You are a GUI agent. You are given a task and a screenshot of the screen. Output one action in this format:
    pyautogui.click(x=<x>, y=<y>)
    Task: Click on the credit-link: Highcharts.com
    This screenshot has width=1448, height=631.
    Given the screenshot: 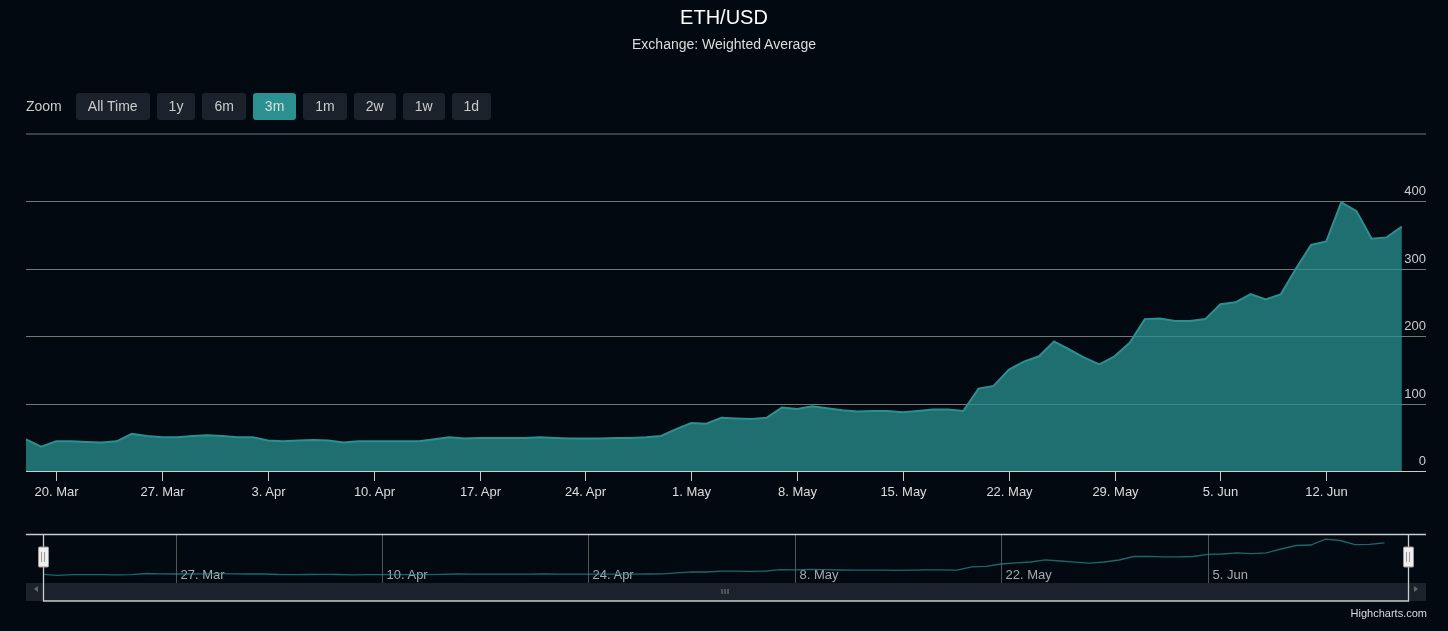 What is the action you would take?
    pyautogui.click(x=1388, y=613)
    